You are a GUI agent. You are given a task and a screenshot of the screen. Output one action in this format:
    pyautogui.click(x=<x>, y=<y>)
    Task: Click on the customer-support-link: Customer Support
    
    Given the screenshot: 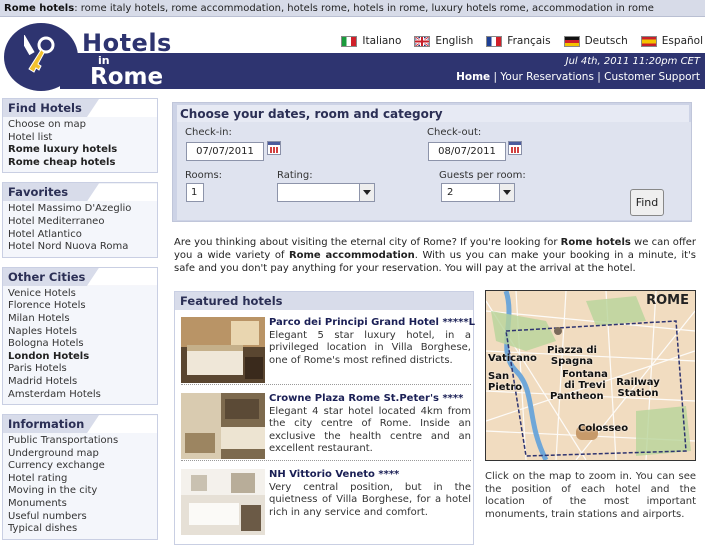 What is the action you would take?
    pyautogui.click(x=652, y=77)
    